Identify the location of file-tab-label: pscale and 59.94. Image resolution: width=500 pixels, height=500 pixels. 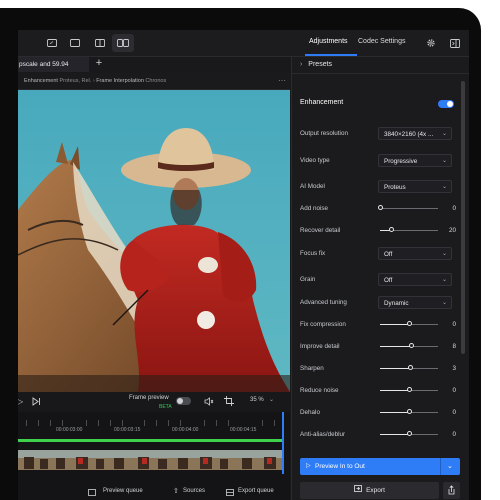
(44, 64).